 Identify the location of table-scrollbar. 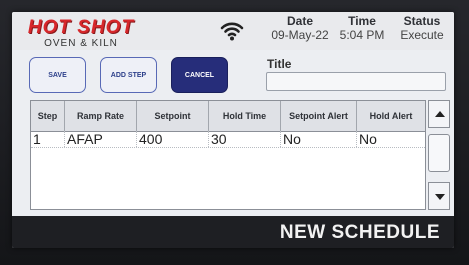
(439, 155).